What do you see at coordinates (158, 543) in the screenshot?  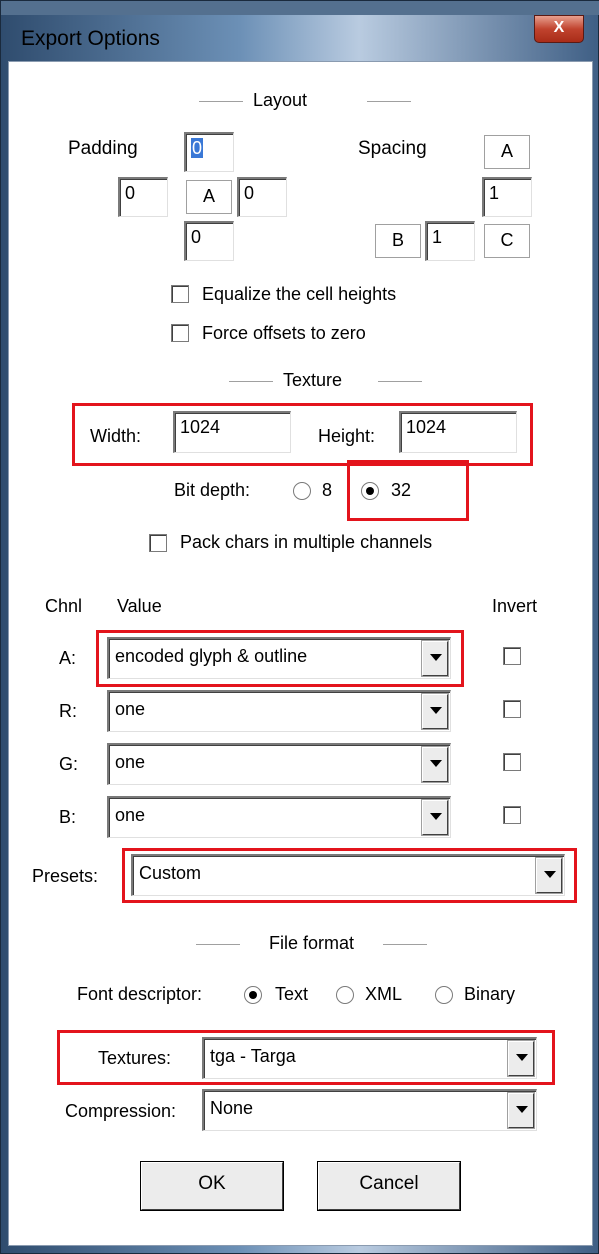 I see `pack-channels-checkbox` at bounding box center [158, 543].